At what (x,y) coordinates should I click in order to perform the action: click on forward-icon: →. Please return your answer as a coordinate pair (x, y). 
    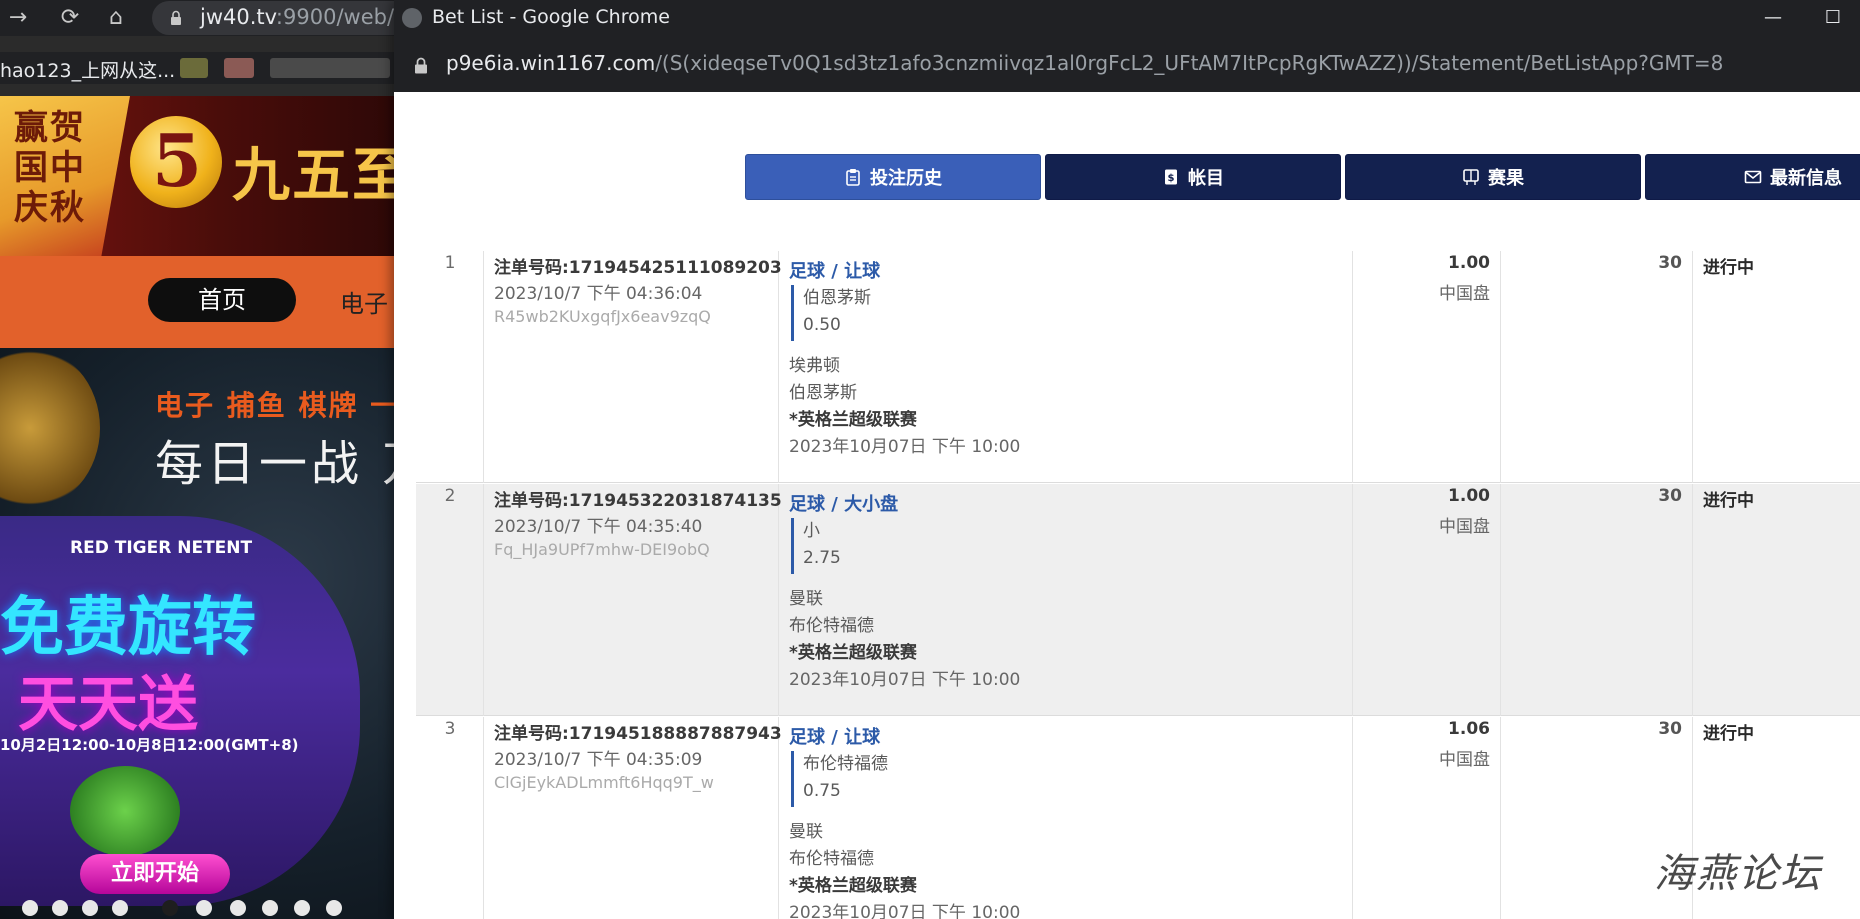
    Looking at the image, I should click on (18, 18).